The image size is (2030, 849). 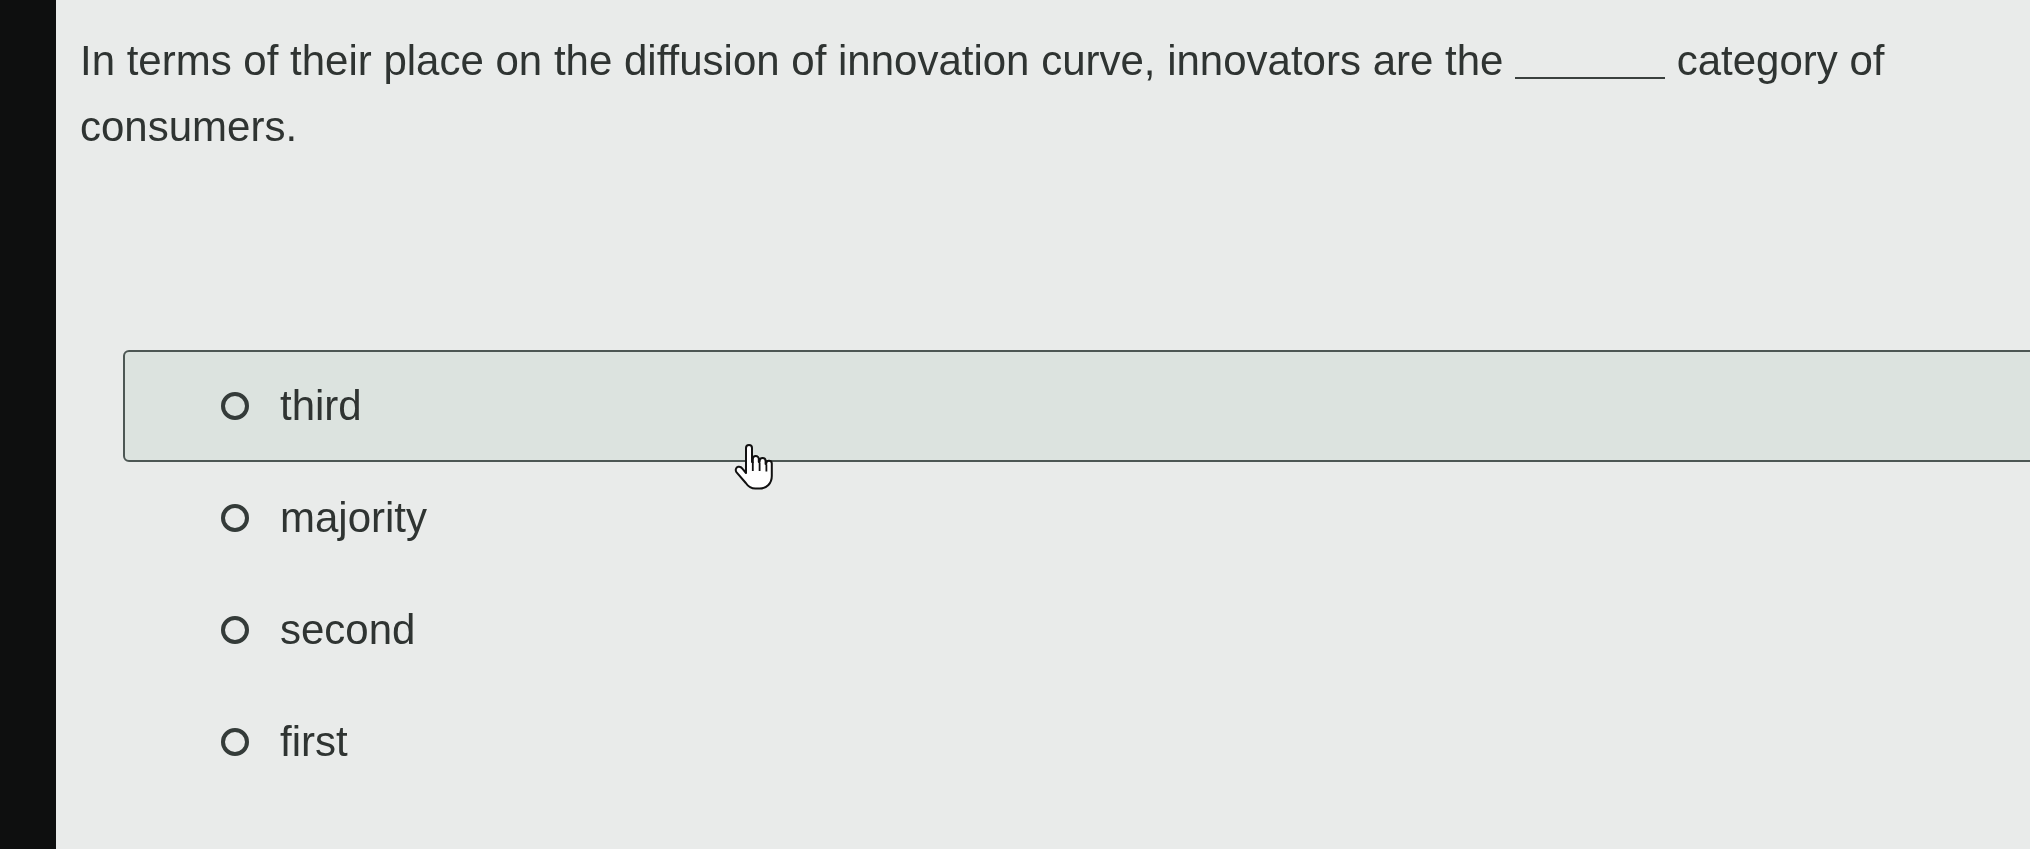 What do you see at coordinates (983, 94) in the screenshot?
I see `question-text: In terms of their place on the diffusion of innovation curve, innovators are the category of consumers.` at bounding box center [983, 94].